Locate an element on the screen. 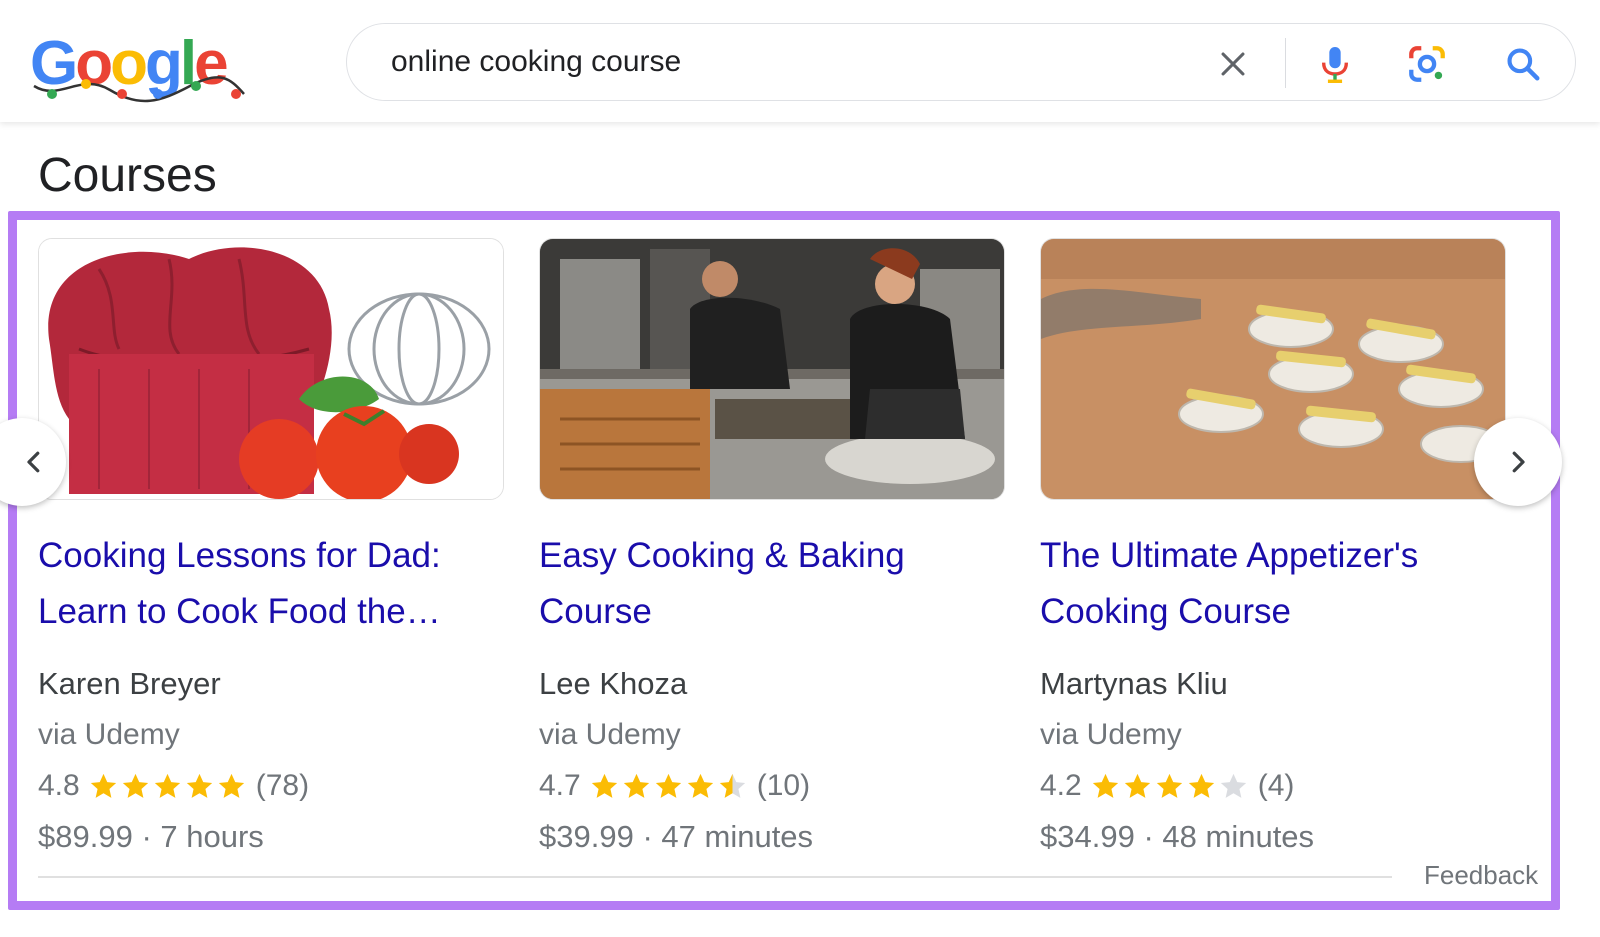 This screenshot has height=937, width=1600. course-rating: 4.8 (78) is located at coordinates (271, 786).